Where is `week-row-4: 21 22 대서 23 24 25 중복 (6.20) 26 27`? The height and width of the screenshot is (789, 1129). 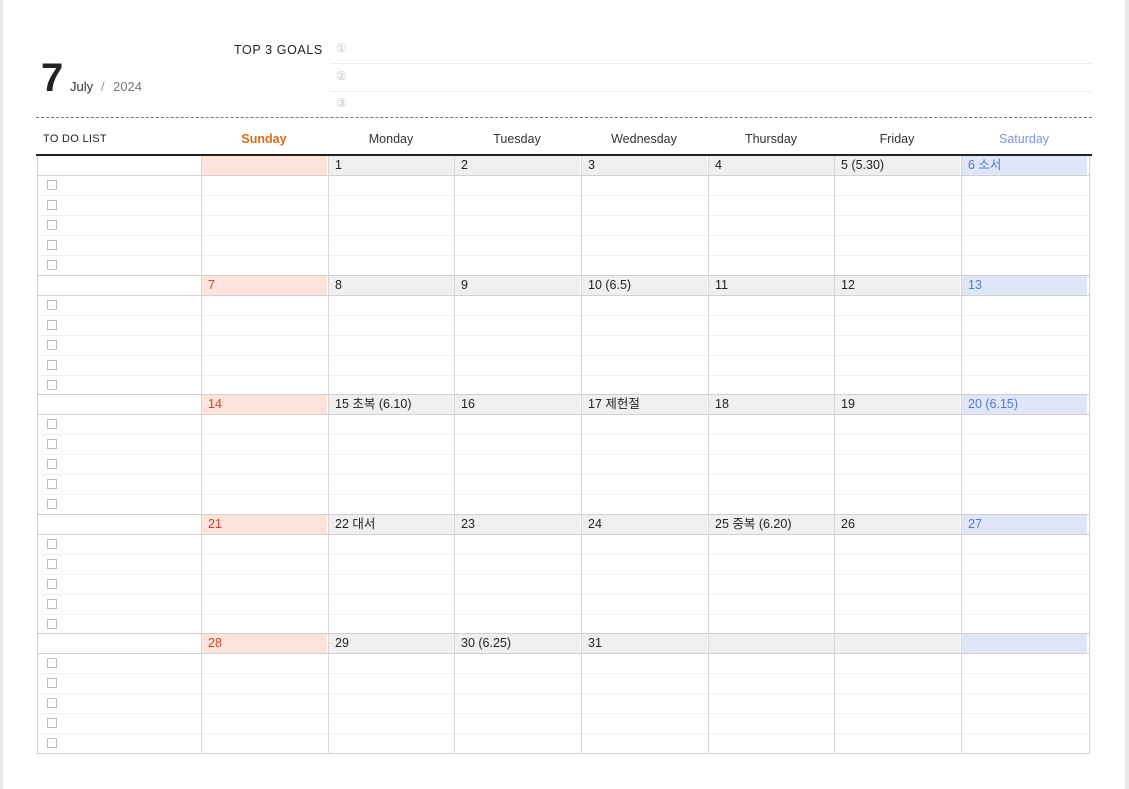 week-row-4: 21 22 대서 23 24 25 중복 (6.20) 26 27 is located at coordinates (563, 574).